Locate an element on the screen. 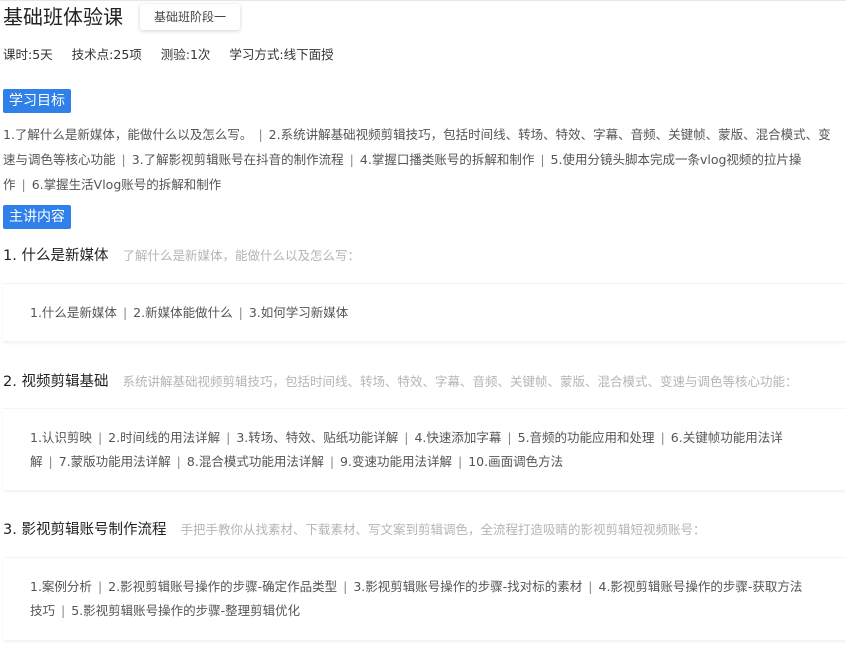 The image size is (846, 645). goal-item: 1.了解什么是新媒体，能做什么以及怎么写。 is located at coordinates (128, 134).